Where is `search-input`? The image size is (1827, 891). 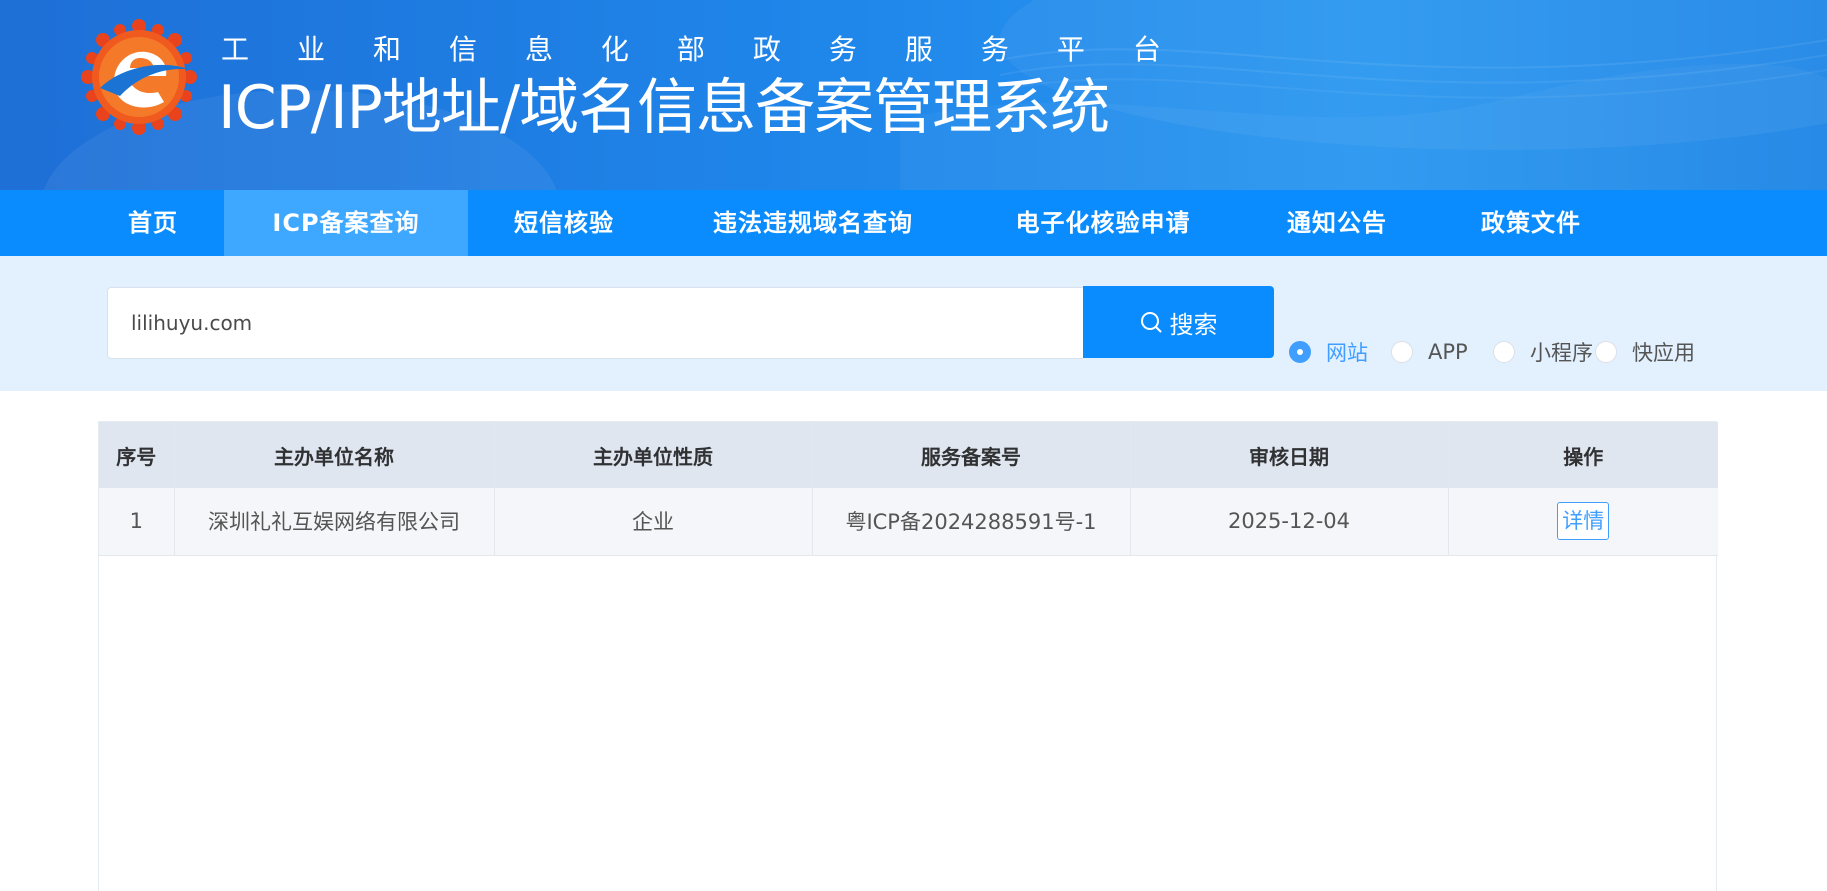
search-input is located at coordinates (595, 323).